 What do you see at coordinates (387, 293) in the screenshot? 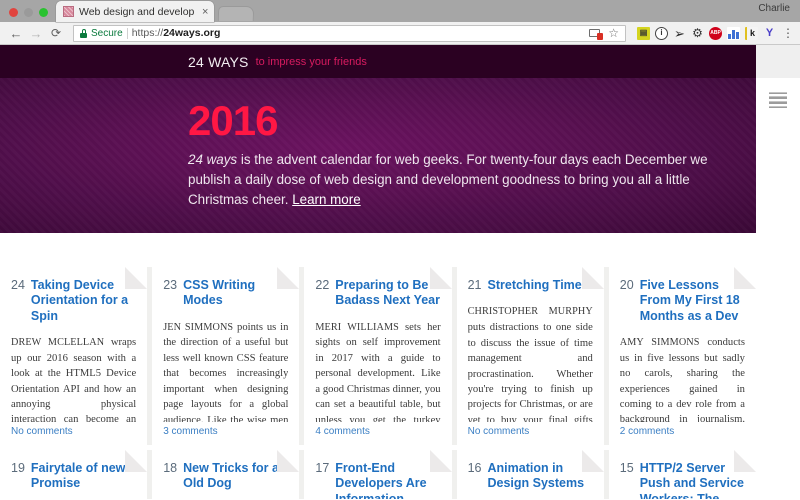
I see `article-title: Preparing to Be Badass Next Year` at bounding box center [387, 293].